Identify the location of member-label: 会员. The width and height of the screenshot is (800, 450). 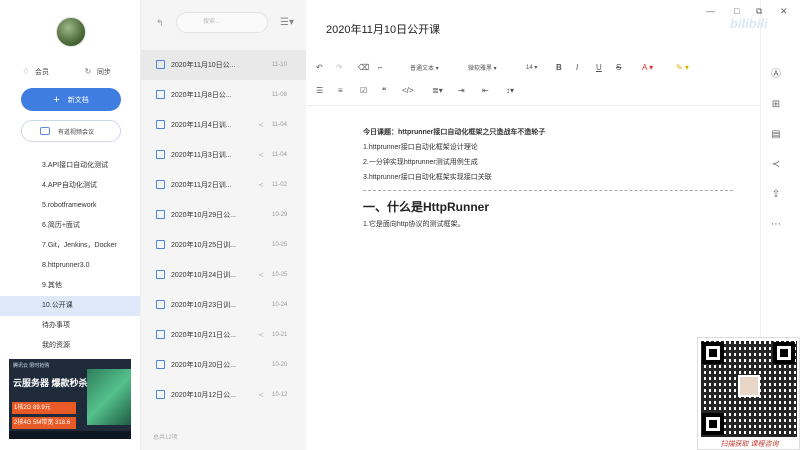
(42, 72).